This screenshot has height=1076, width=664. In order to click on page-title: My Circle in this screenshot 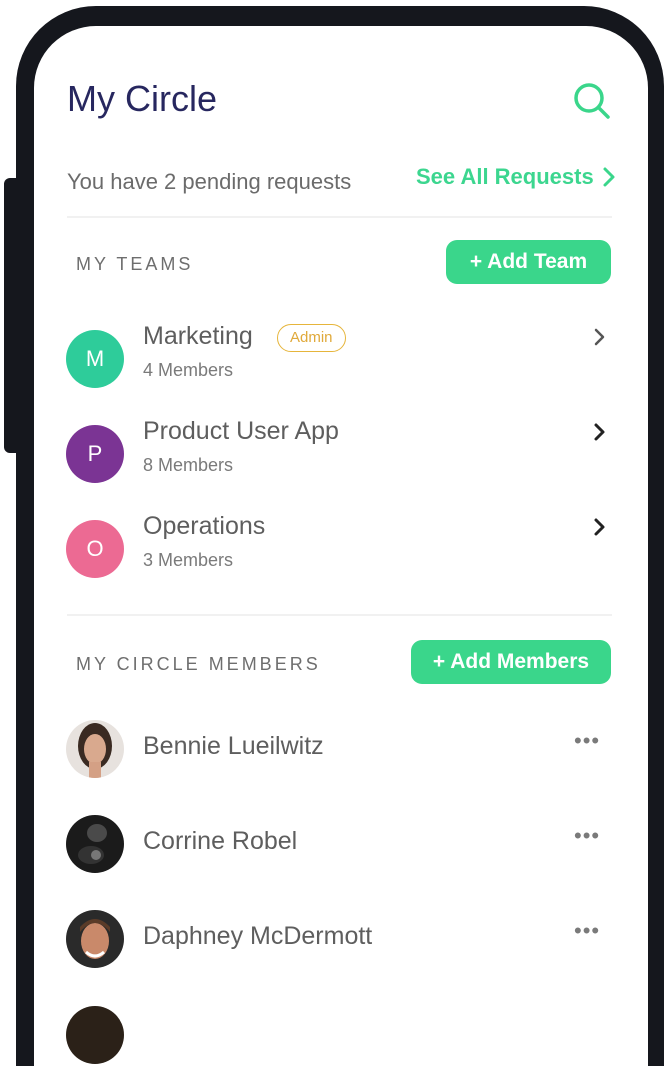, I will do `click(142, 98)`.